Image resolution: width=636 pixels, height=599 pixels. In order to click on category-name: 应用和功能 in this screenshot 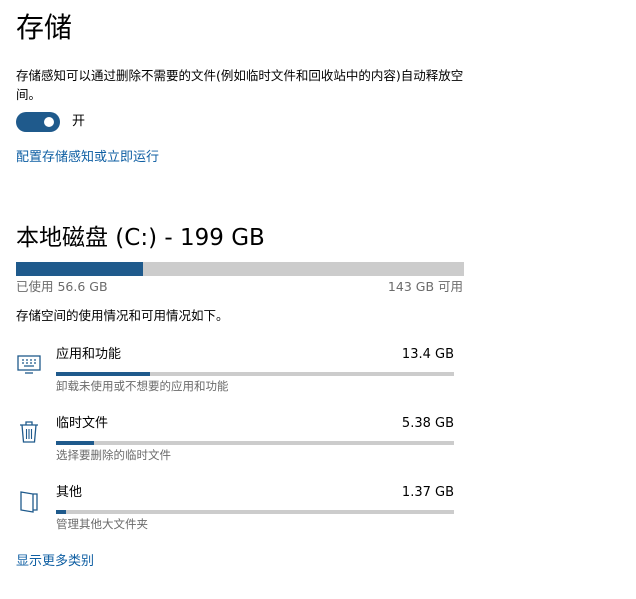, I will do `click(89, 354)`.